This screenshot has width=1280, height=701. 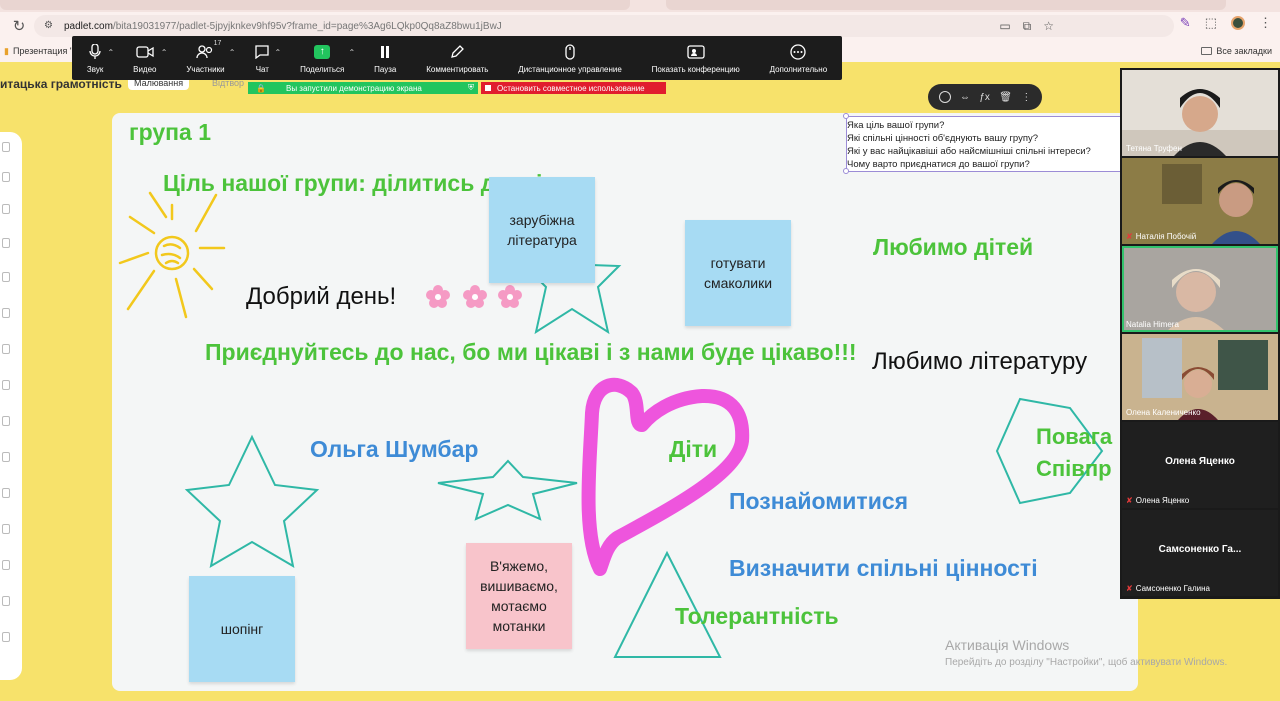 What do you see at coordinates (1238, 23) in the screenshot?
I see `profile-avatar` at bounding box center [1238, 23].